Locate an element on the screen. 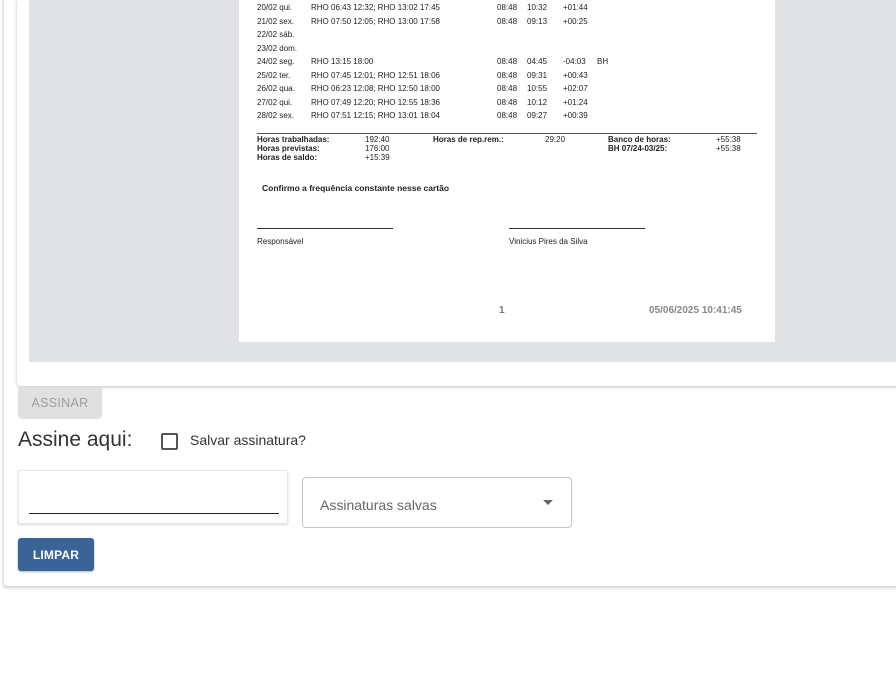 The width and height of the screenshot is (896, 682). row-difference: +00:25 is located at coordinates (575, 21).